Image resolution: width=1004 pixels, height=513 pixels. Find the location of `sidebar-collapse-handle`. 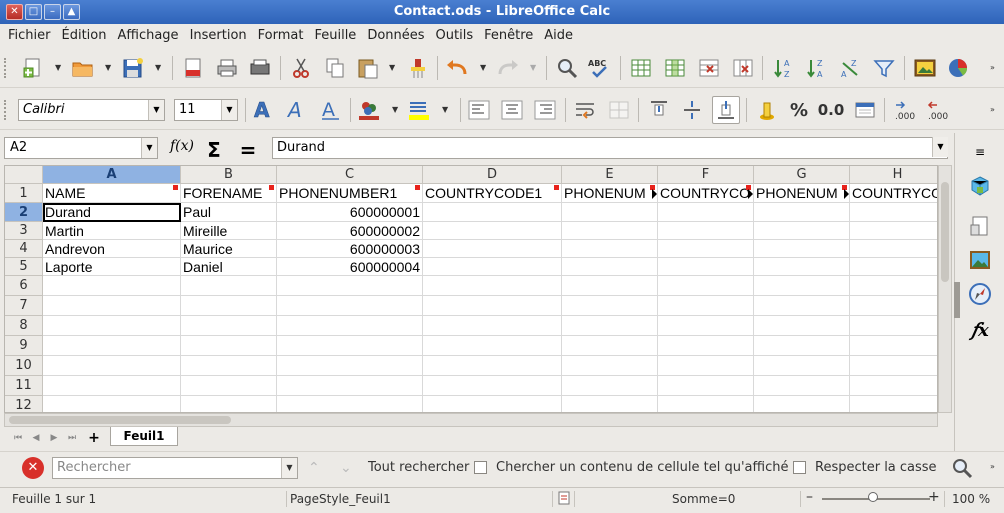

sidebar-collapse-handle is located at coordinates (957, 300).